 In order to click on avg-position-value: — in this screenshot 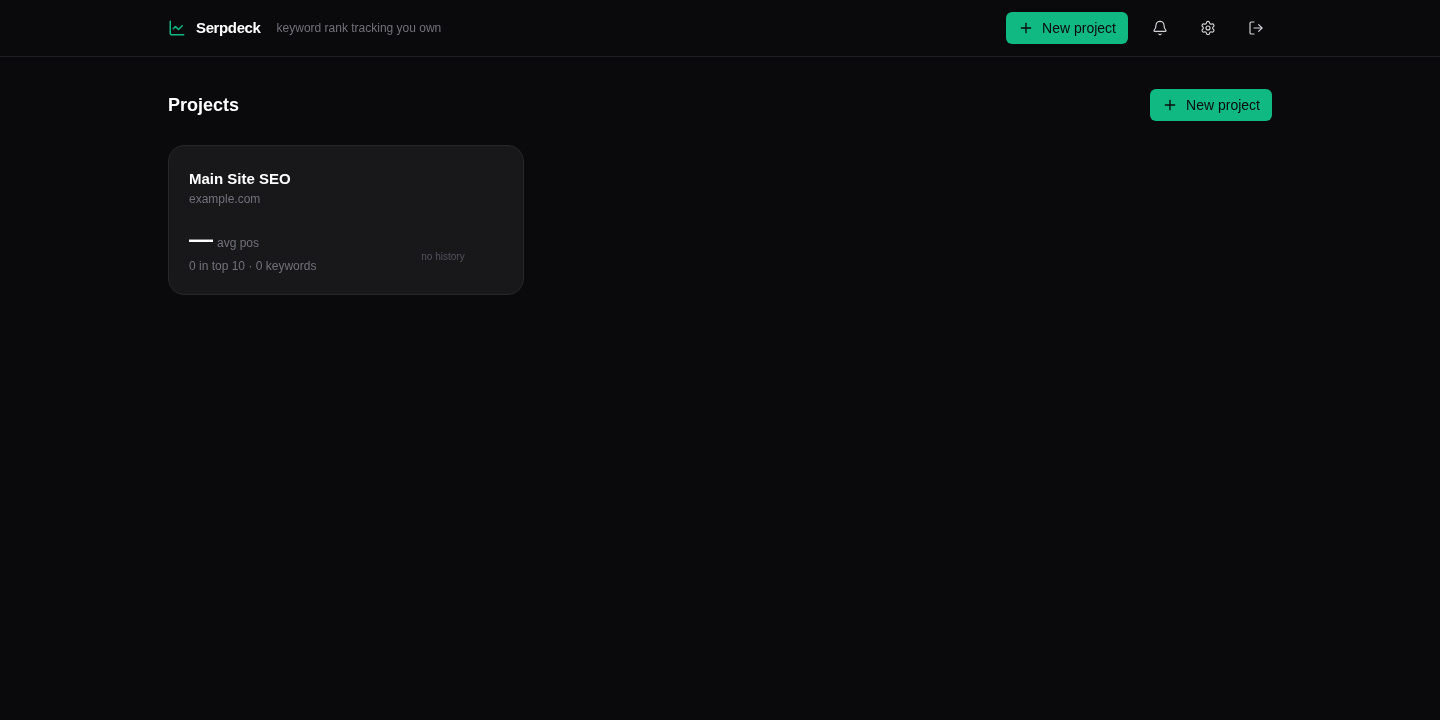, I will do `click(201, 239)`.